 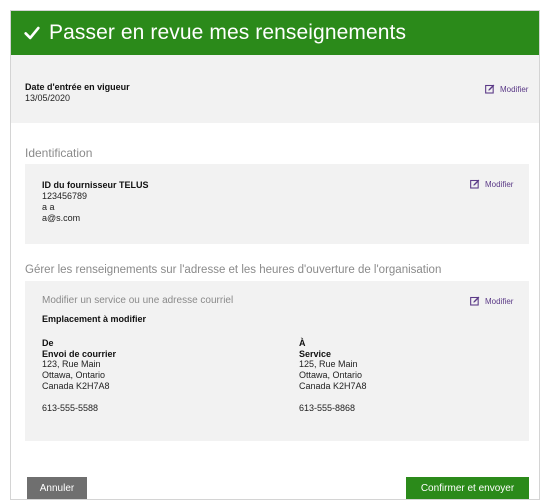 What do you see at coordinates (74, 375) in the screenshot?
I see `from-city: Ottawa, Ontario` at bounding box center [74, 375].